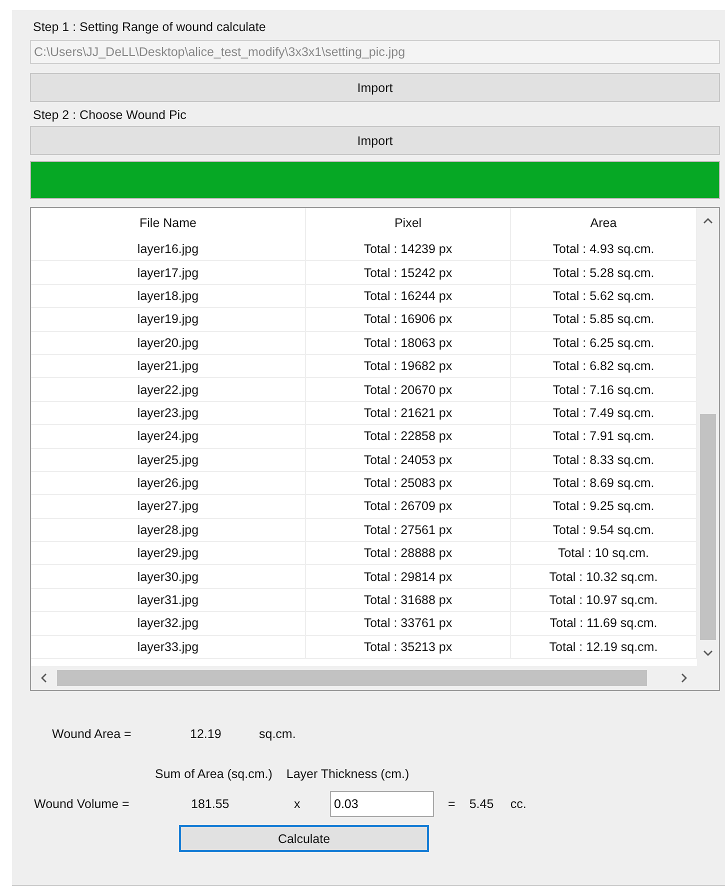  I want to click on scroll-left-icon, so click(44, 678).